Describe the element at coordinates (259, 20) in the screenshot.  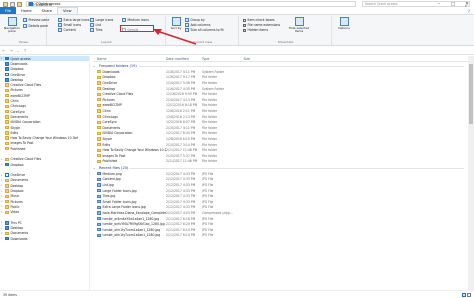
I see `item-check-boxes-toggle: Item check boxes` at that location.